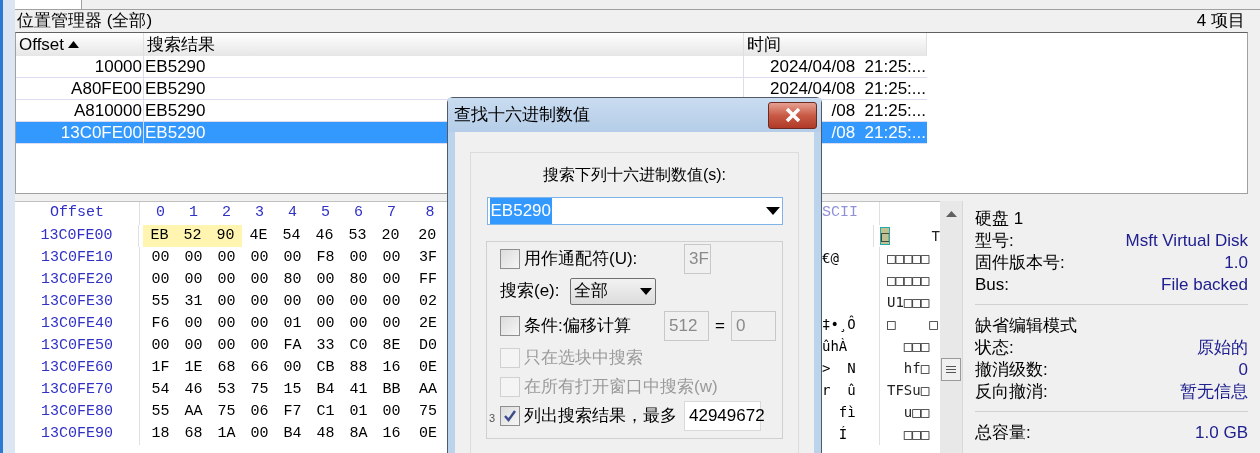  I want to click on ascii-text: TFSu□, so click(908, 390).